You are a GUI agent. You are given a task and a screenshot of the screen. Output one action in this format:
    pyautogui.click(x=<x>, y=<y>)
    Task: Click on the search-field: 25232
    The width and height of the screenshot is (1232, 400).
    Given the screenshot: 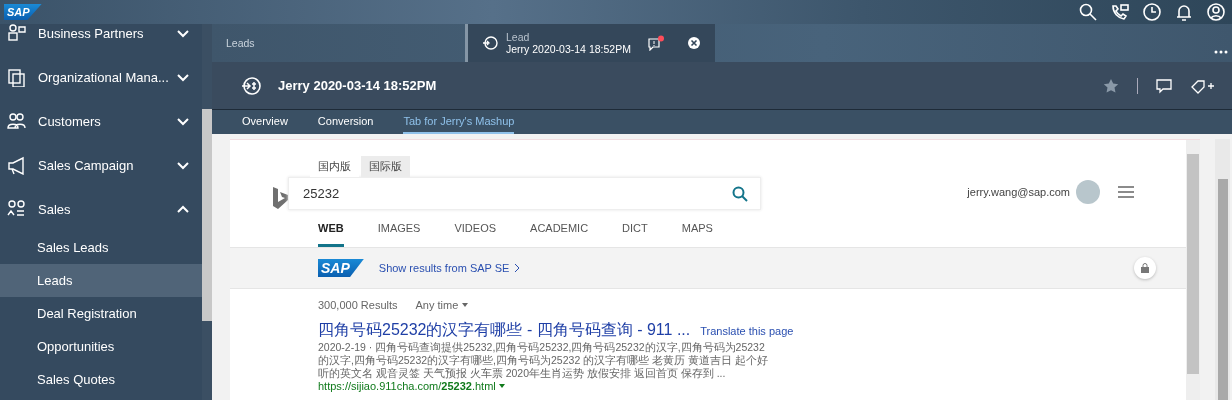 What is the action you would take?
    pyautogui.click(x=524, y=193)
    